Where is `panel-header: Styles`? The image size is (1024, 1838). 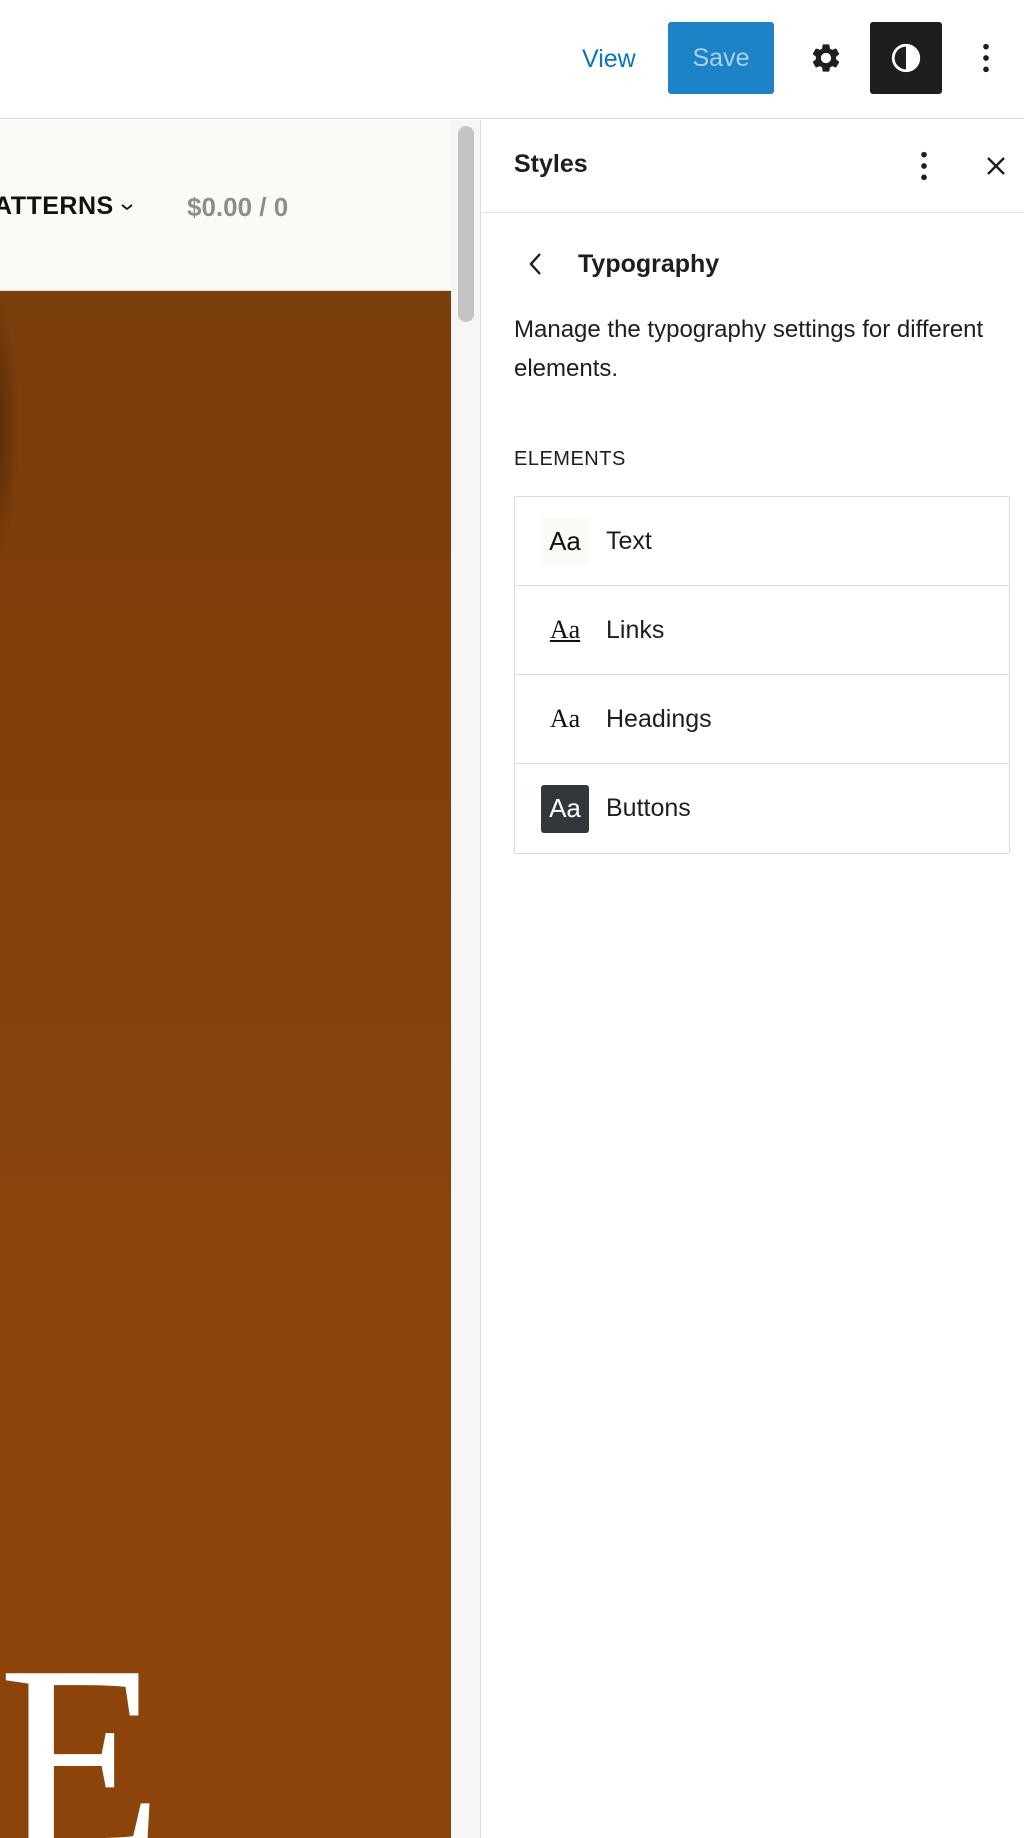
panel-header: Styles is located at coordinates (753, 166).